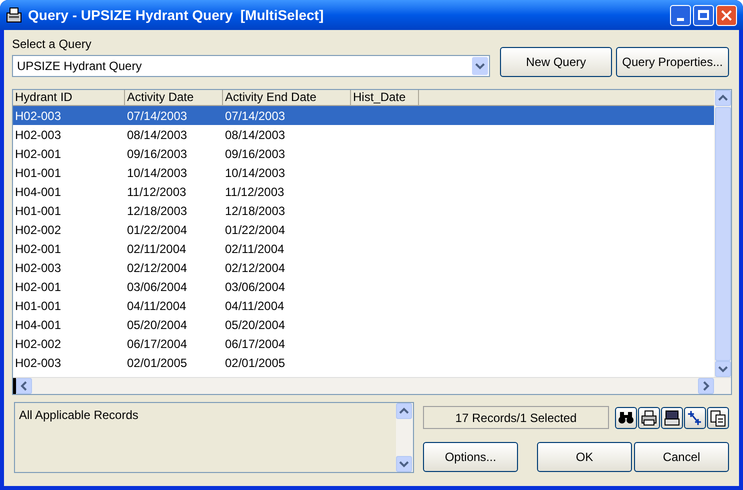 This screenshot has width=743, height=490. What do you see at coordinates (174, 97) in the screenshot?
I see `column-header: Activity Date` at bounding box center [174, 97].